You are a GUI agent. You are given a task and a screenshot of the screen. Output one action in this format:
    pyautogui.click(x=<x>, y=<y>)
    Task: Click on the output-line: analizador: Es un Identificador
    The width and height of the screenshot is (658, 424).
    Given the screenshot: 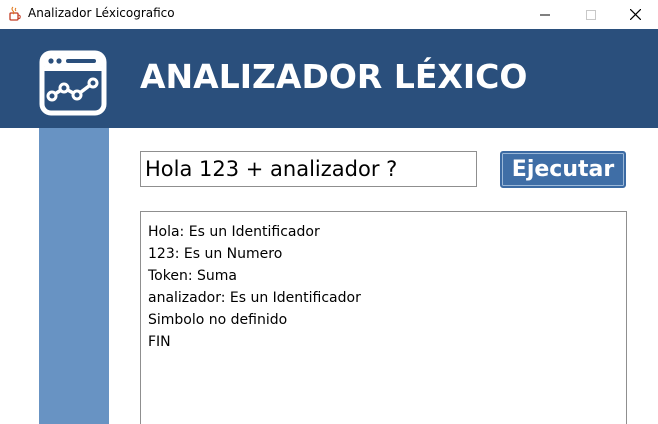 What is the action you would take?
    pyautogui.click(x=254, y=298)
    